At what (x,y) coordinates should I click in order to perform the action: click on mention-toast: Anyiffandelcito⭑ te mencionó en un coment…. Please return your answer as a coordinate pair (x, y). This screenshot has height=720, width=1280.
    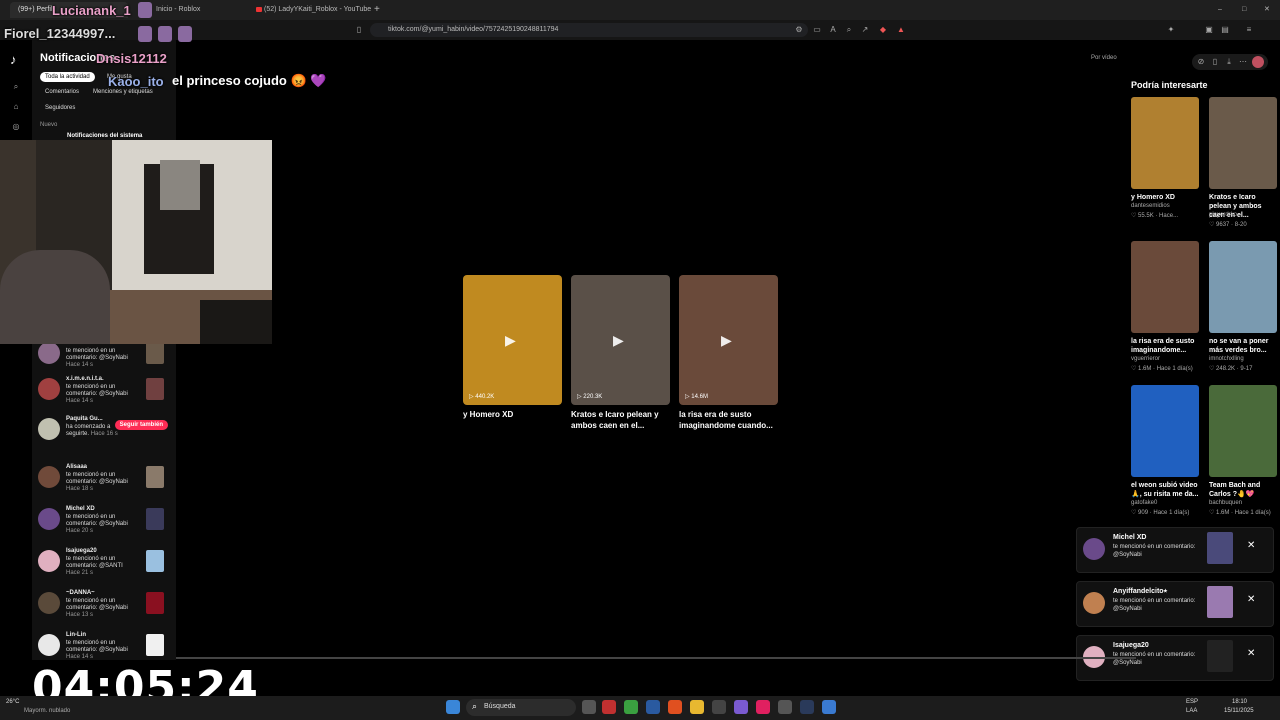
    Looking at the image, I should click on (1175, 604).